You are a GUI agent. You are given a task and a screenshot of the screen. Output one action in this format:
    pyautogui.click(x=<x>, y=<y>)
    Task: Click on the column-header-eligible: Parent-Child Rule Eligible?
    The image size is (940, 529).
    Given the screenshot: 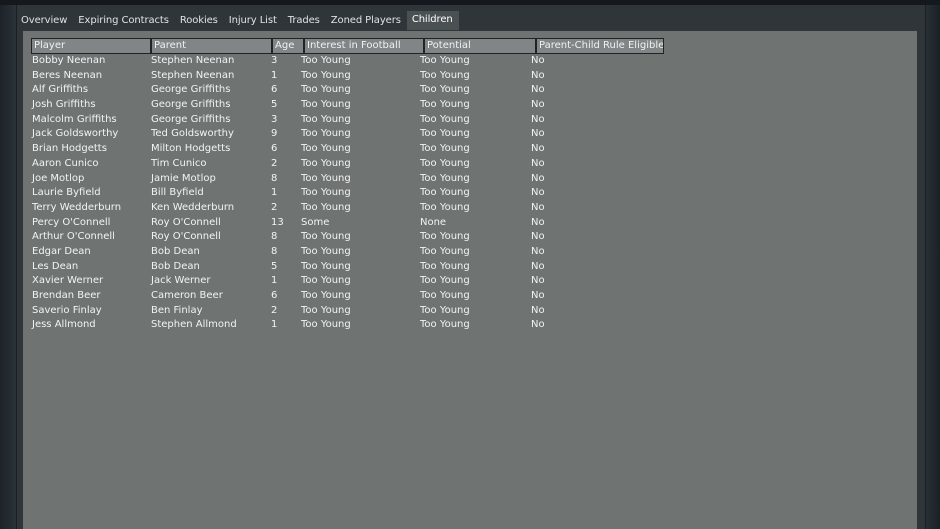 What is the action you would take?
    pyautogui.click(x=600, y=46)
    